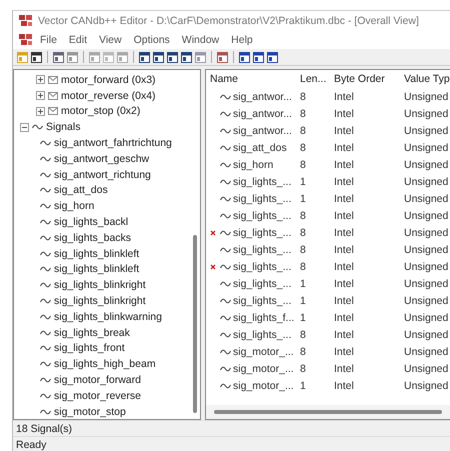 Image resolution: width=450 pixels, height=451 pixels. I want to click on tree-item: sig_lights_break, so click(92, 332).